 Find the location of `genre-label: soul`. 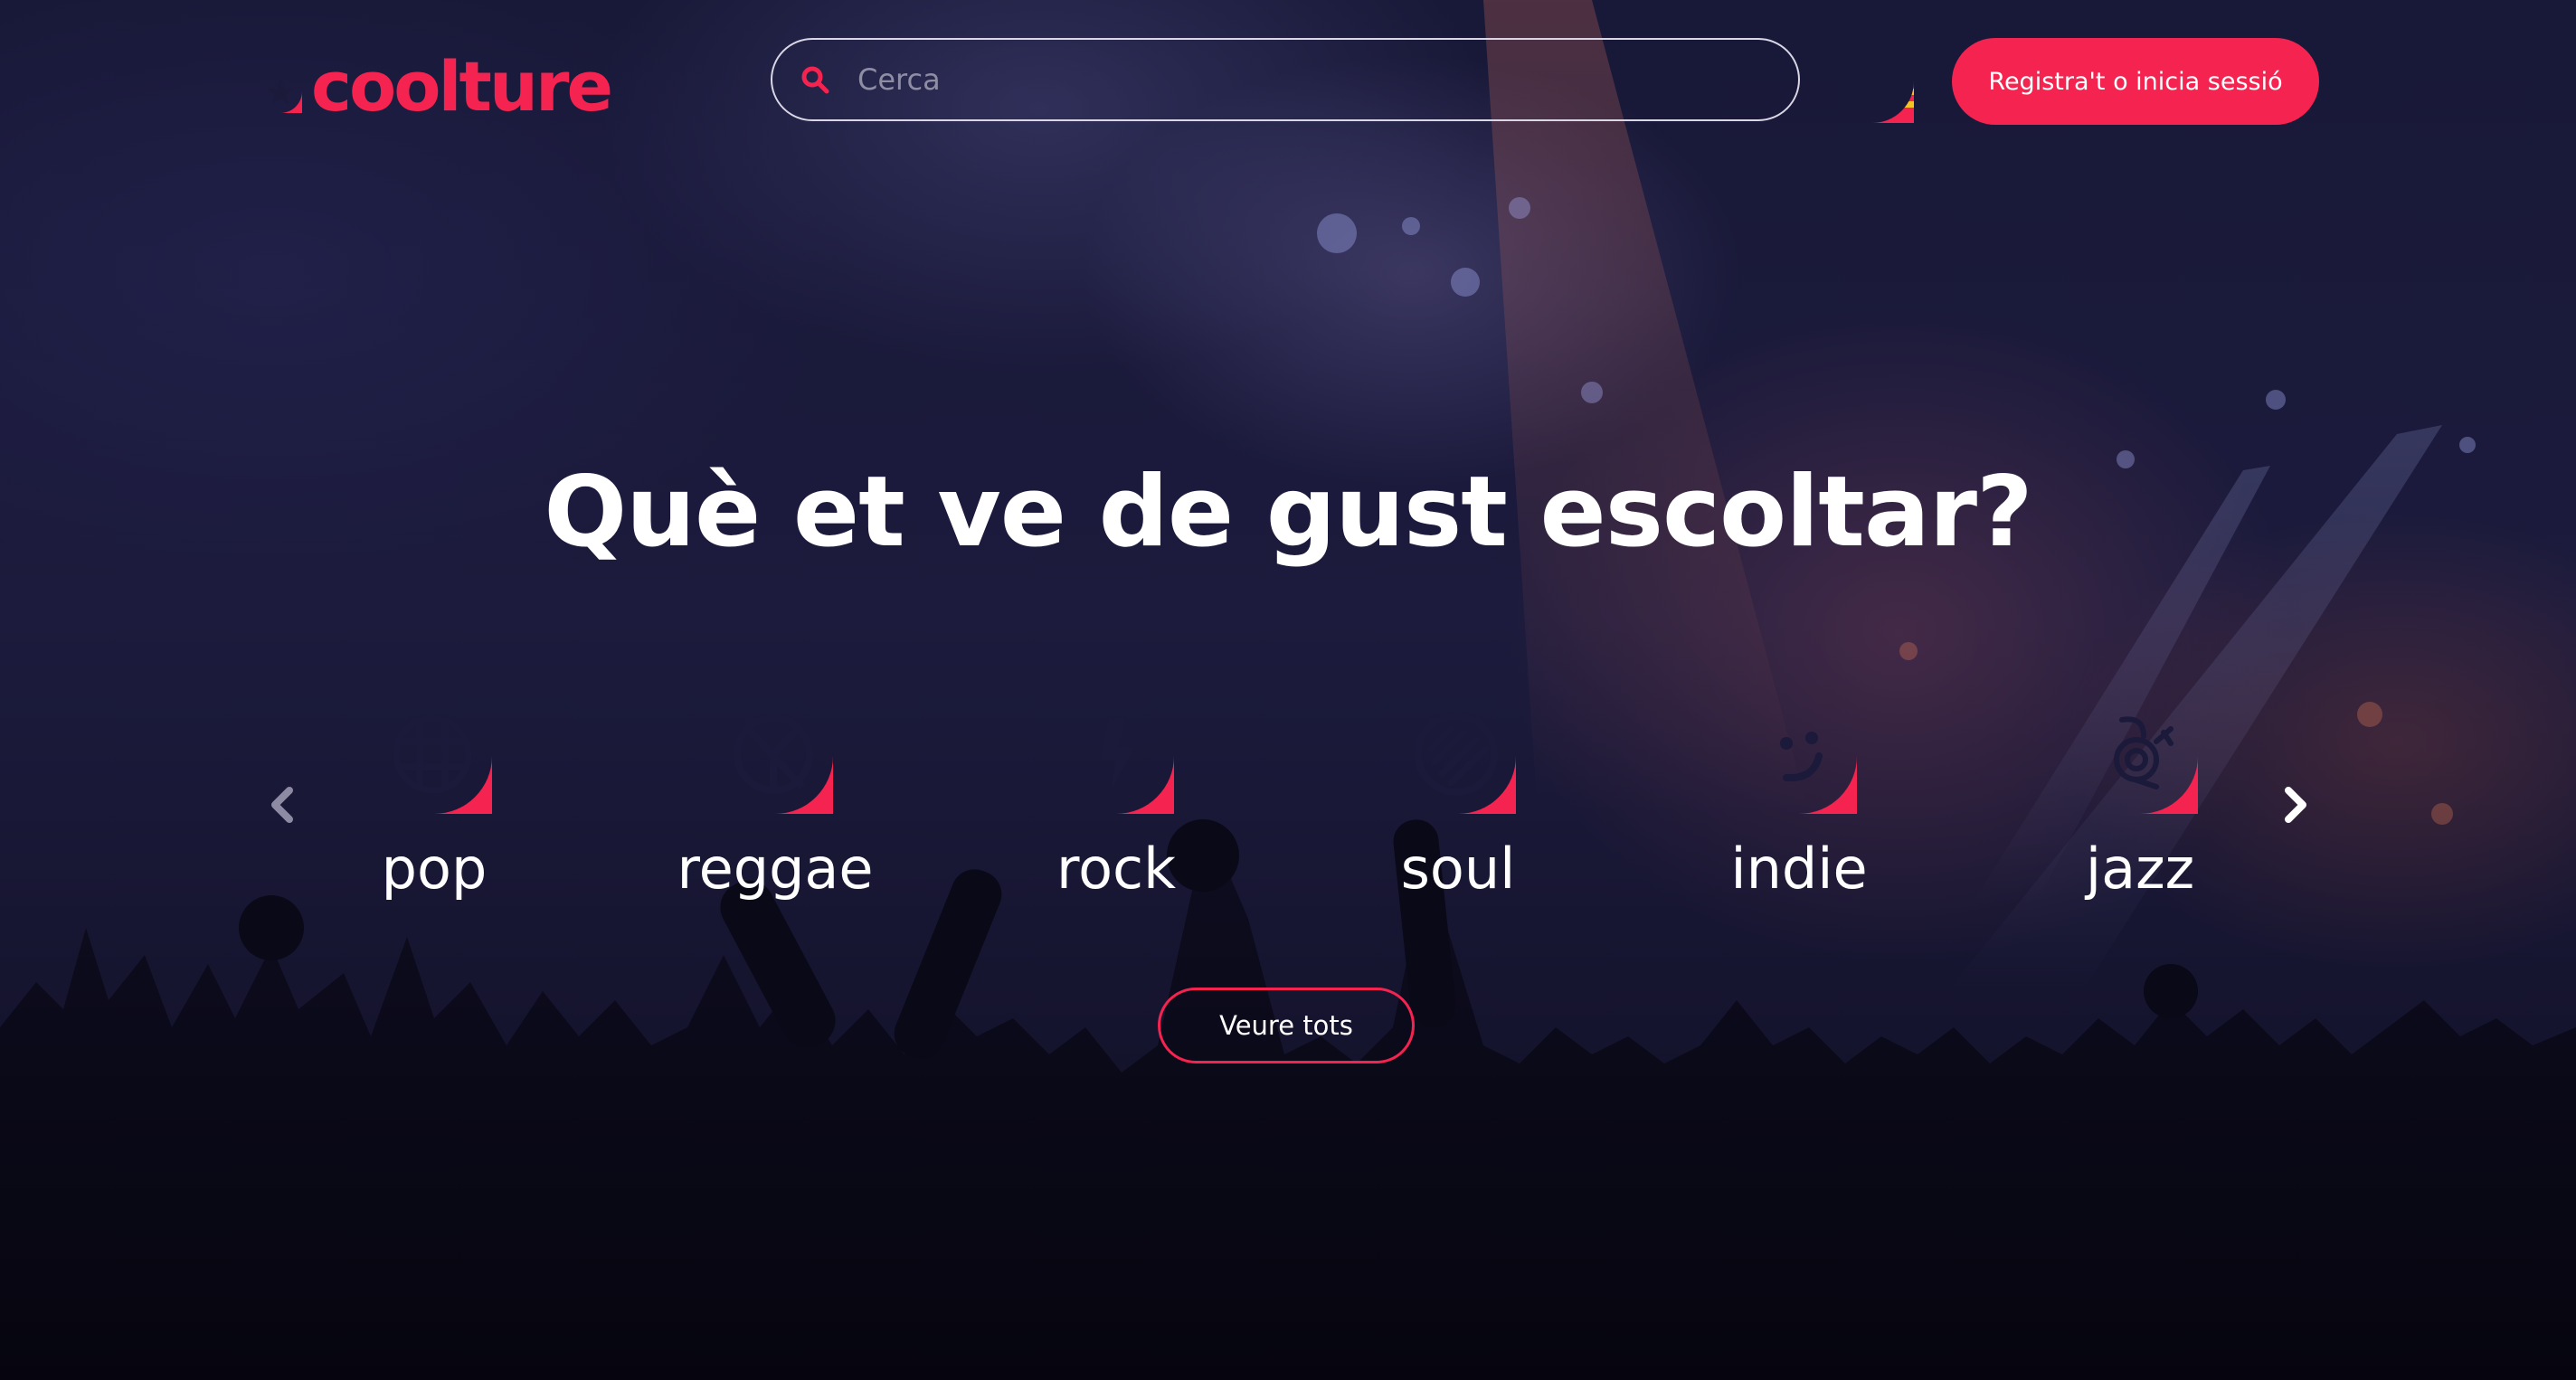

genre-label: soul is located at coordinates (1458, 869).